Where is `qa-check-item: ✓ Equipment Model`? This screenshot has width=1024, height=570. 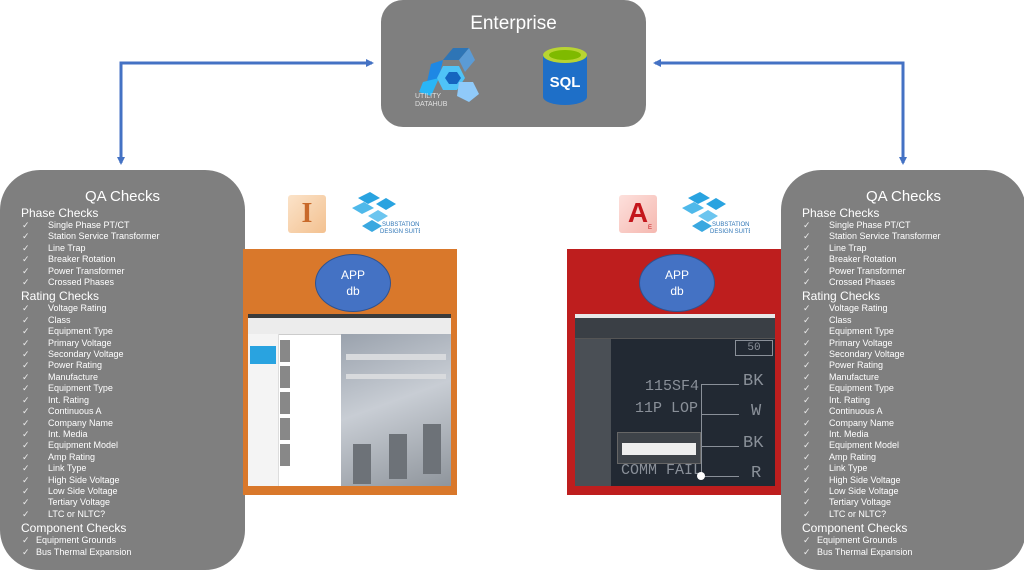
qa-check-item: ✓ Equipment Model is located at coordinates (913, 445).